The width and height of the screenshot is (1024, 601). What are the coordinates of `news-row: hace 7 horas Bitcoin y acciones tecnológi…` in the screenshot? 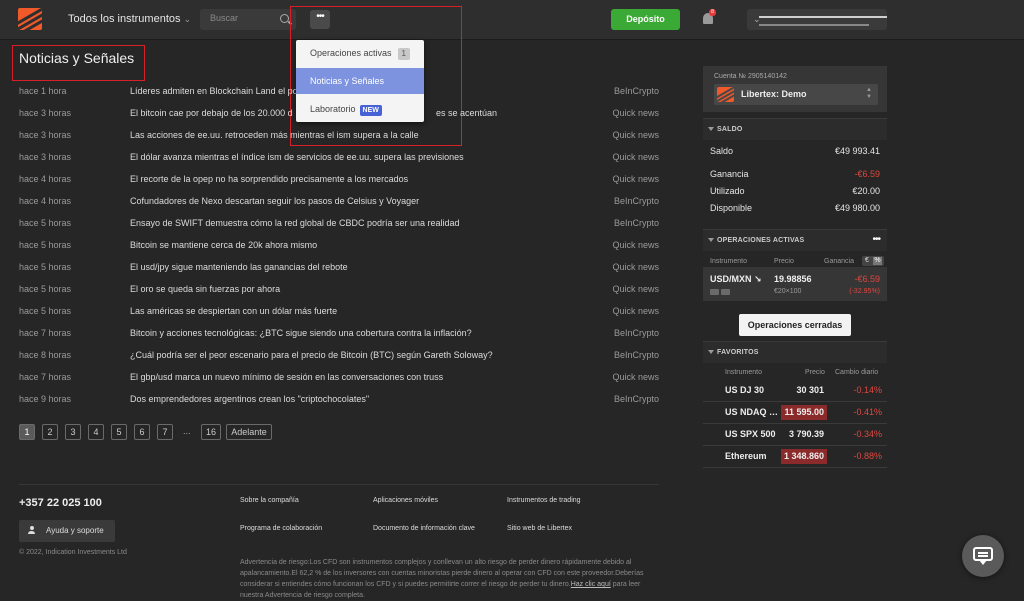 It's located at (339, 333).